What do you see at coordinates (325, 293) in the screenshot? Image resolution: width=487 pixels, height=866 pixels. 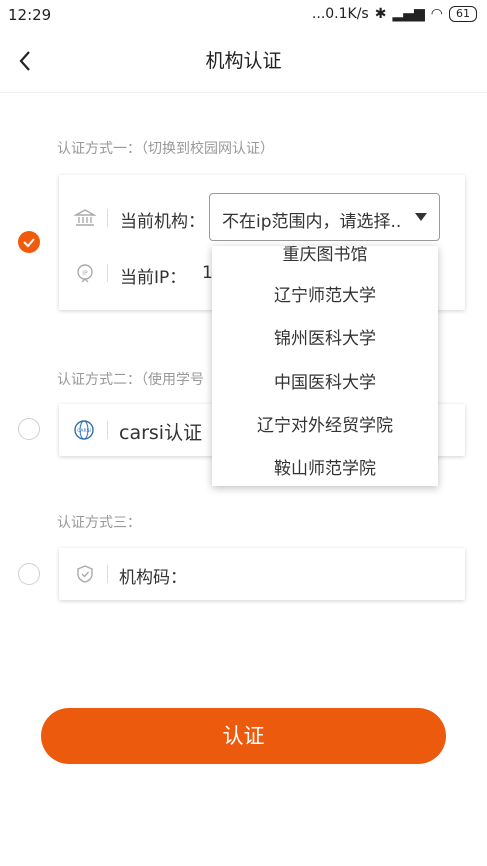 I see `dropdown-option: 辽宁师范大学` at bounding box center [325, 293].